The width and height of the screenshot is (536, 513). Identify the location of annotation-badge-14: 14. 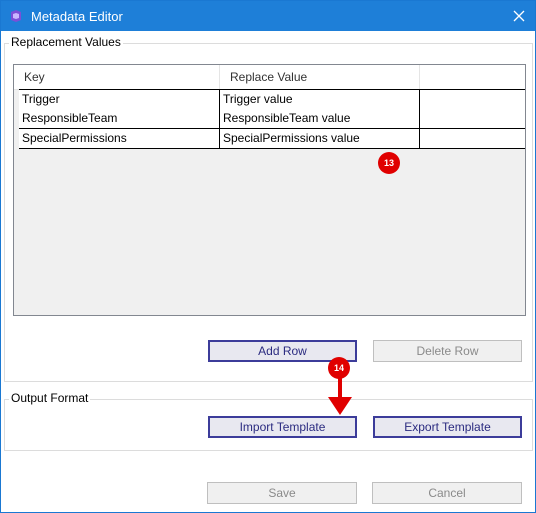
(339, 368).